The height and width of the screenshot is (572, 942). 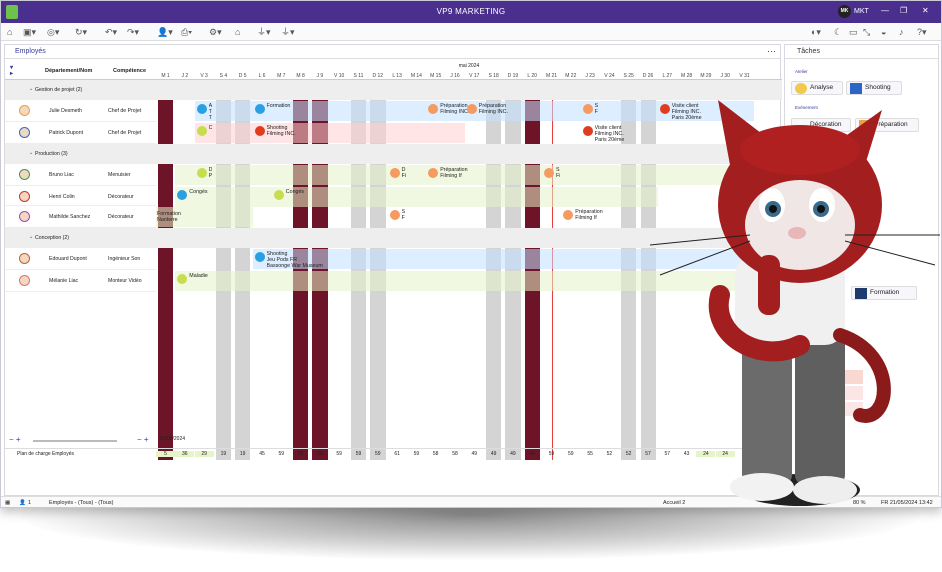 What do you see at coordinates (397, 76) in the screenshot?
I see `day-label: L 13` at bounding box center [397, 76].